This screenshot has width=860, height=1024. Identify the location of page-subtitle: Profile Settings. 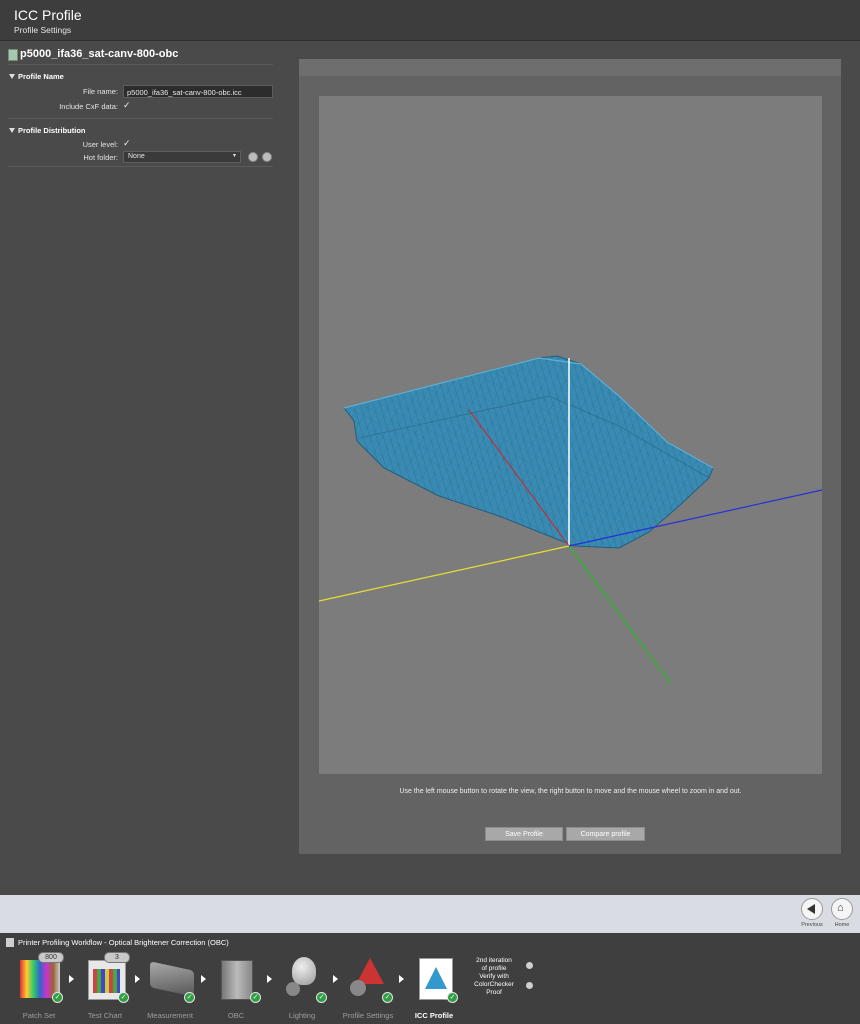
(43, 30).